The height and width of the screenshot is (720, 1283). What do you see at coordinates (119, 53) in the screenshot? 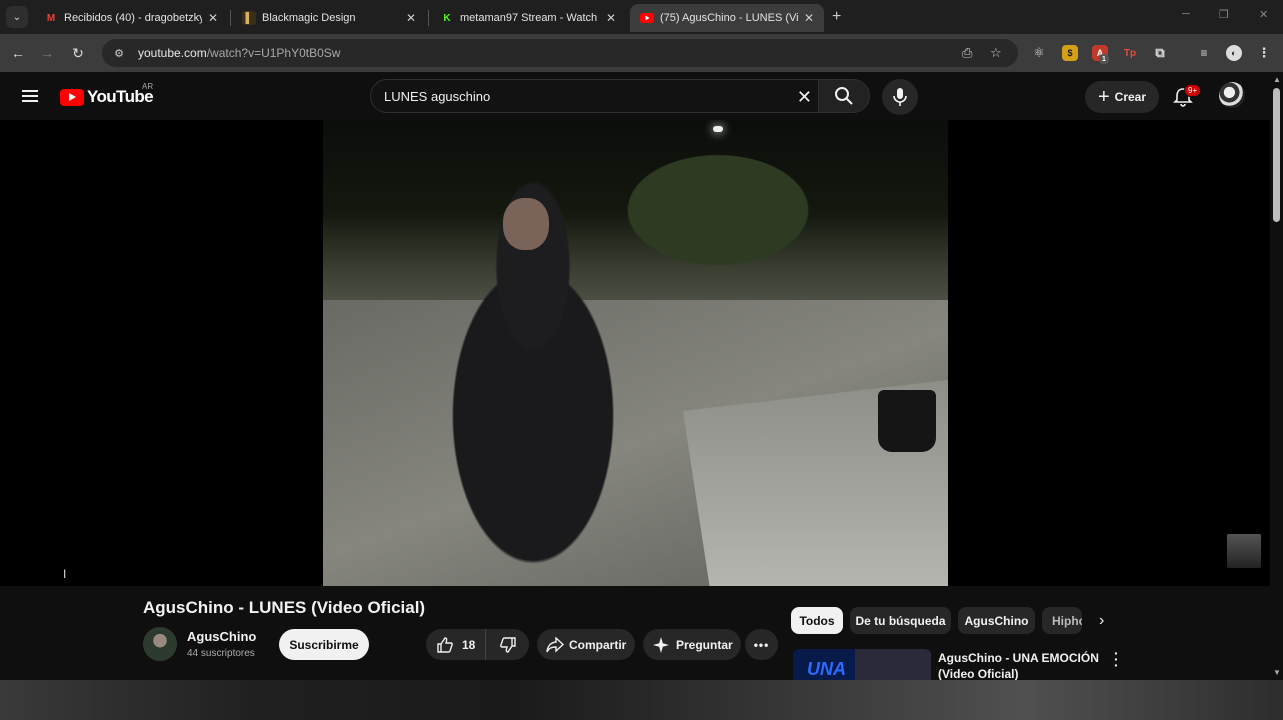
I see `site-info-icon: ⚙` at bounding box center [119, 53].